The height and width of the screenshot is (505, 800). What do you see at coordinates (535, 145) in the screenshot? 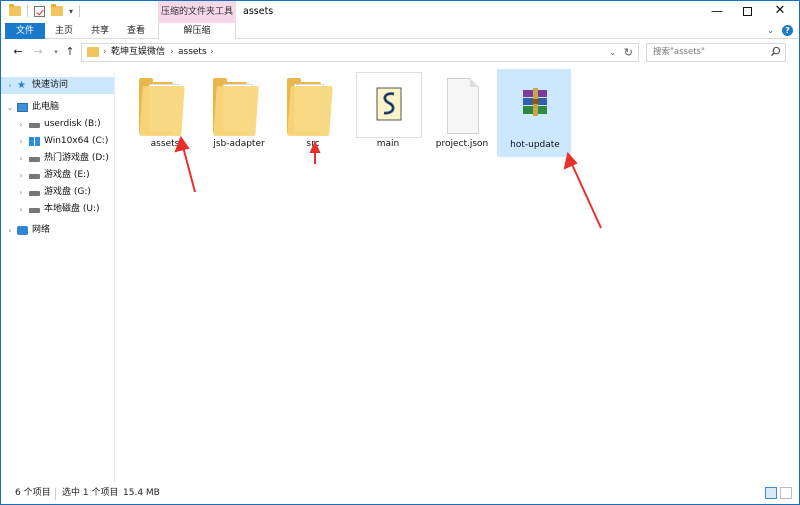
I see `file-name: hot-update` at bounding box center [535, 145].